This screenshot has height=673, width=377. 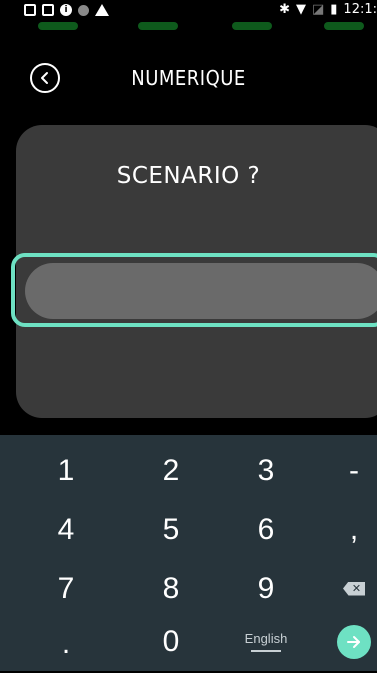 What do you see at coordinates (48, 10) in the screenshot?
I see `image-icon` at bounding box center [48, 10].